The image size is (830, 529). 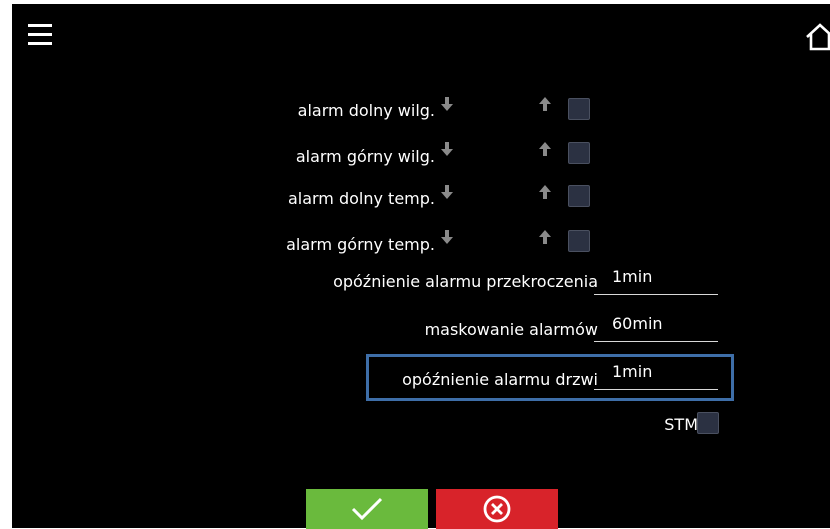 I want to click on cancel-button, so click(x=497, y=509).